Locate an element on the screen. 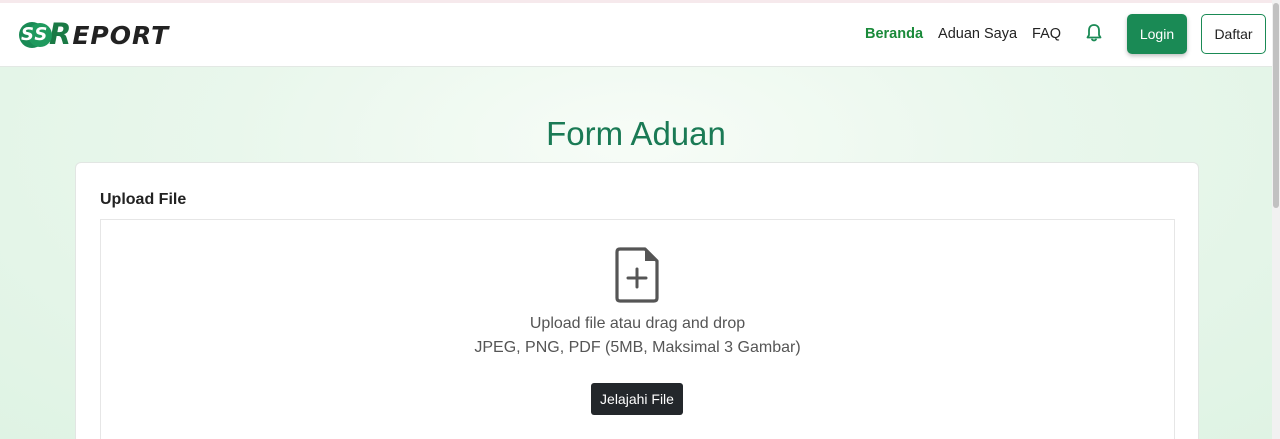 The image size is (1280, 439). upload-label: Upload File is located at coordinates (143, 199).